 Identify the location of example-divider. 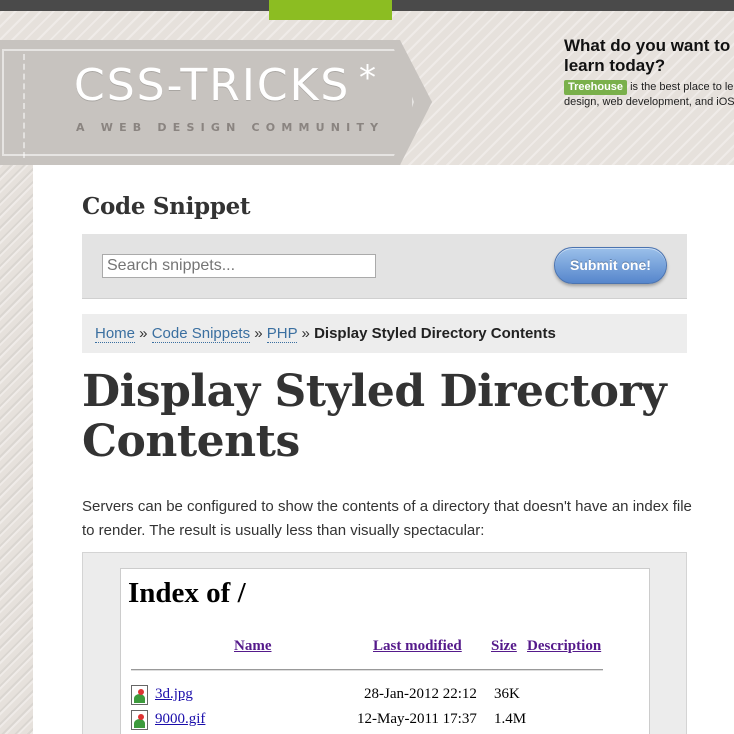
(367, 670).